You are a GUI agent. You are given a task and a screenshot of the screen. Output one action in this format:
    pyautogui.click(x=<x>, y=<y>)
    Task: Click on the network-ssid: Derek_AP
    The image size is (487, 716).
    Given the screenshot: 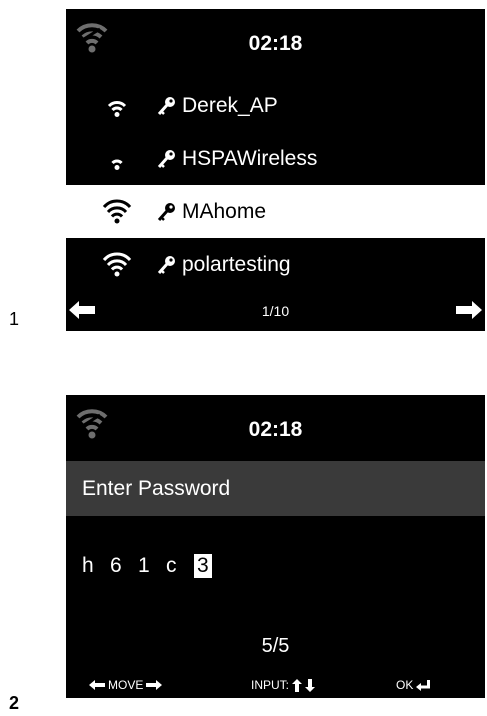 What is the action you would take?
    pyautogui.click(x=230, y=105)
    